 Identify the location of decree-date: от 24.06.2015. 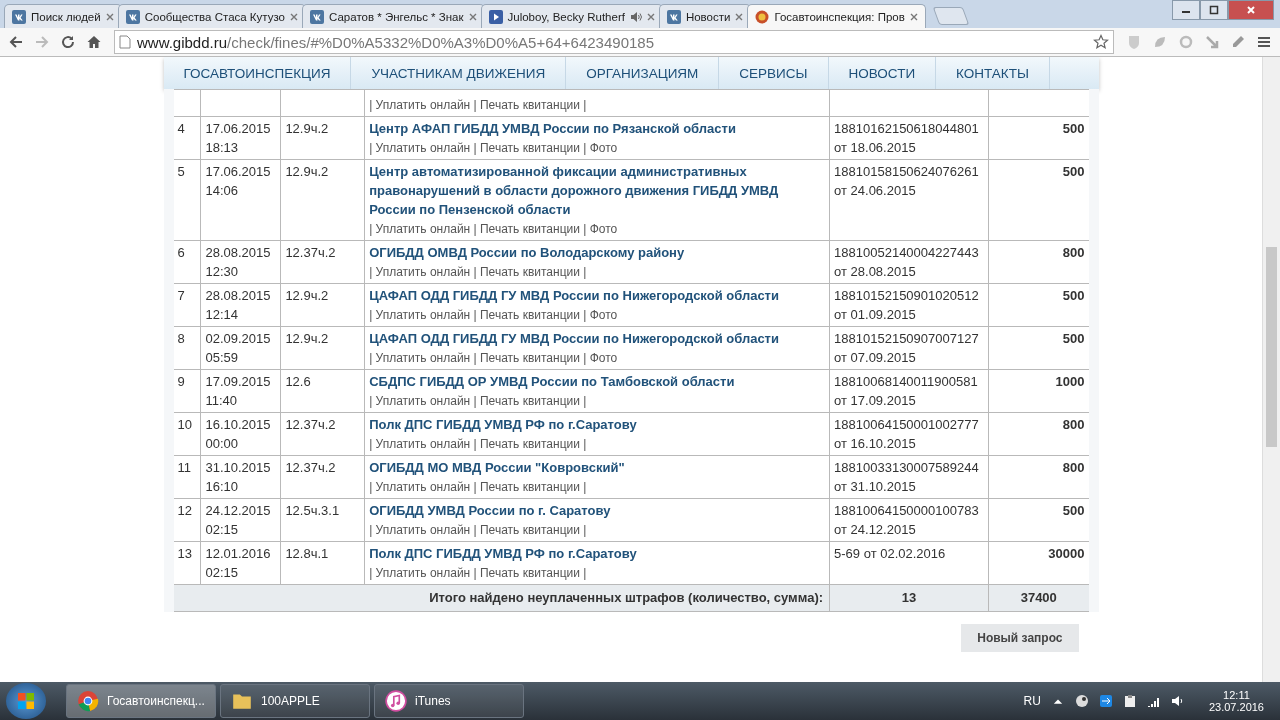
(875, 191).